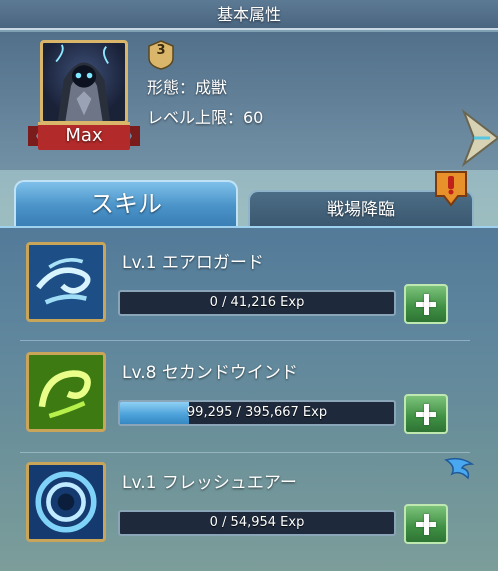 Image resolution: width=498 pixels, height=571 pixels. Describe the element at coordinates (249, 15) in the screenshot. I see `panel-title: 基本属性` at that location.